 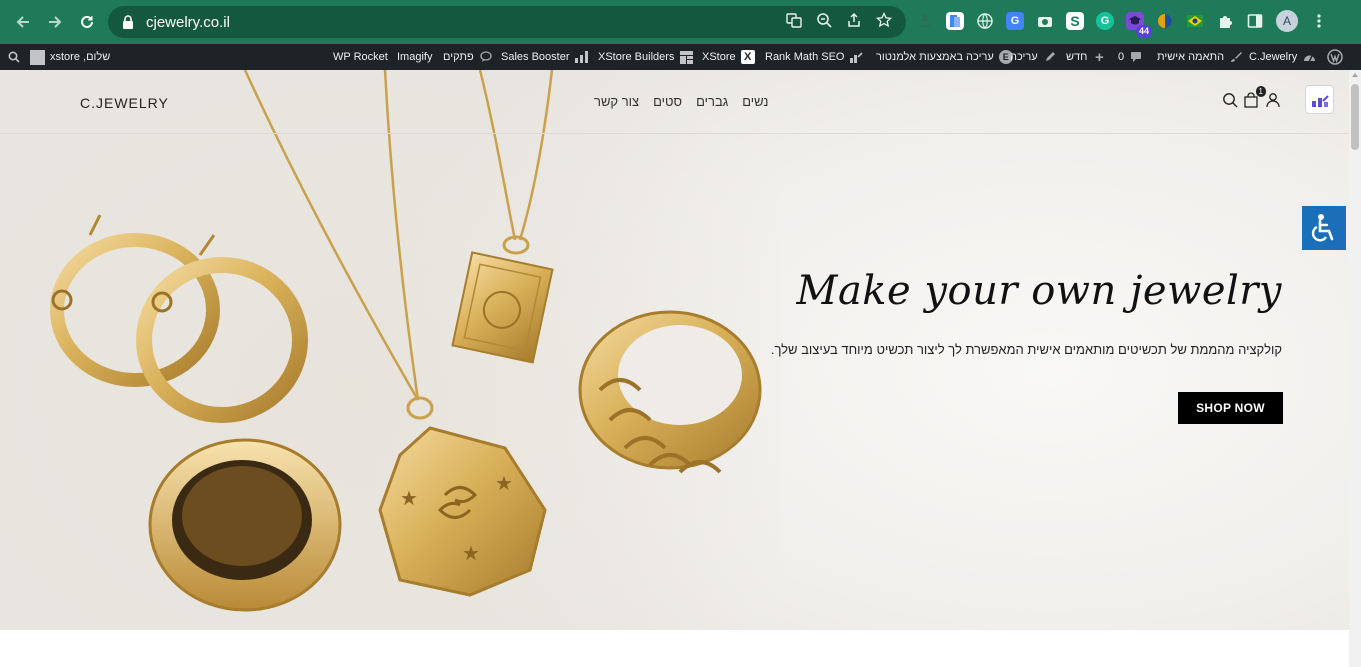 I want to click on menu-item-sets: סטים, so click(x=667, y=101).